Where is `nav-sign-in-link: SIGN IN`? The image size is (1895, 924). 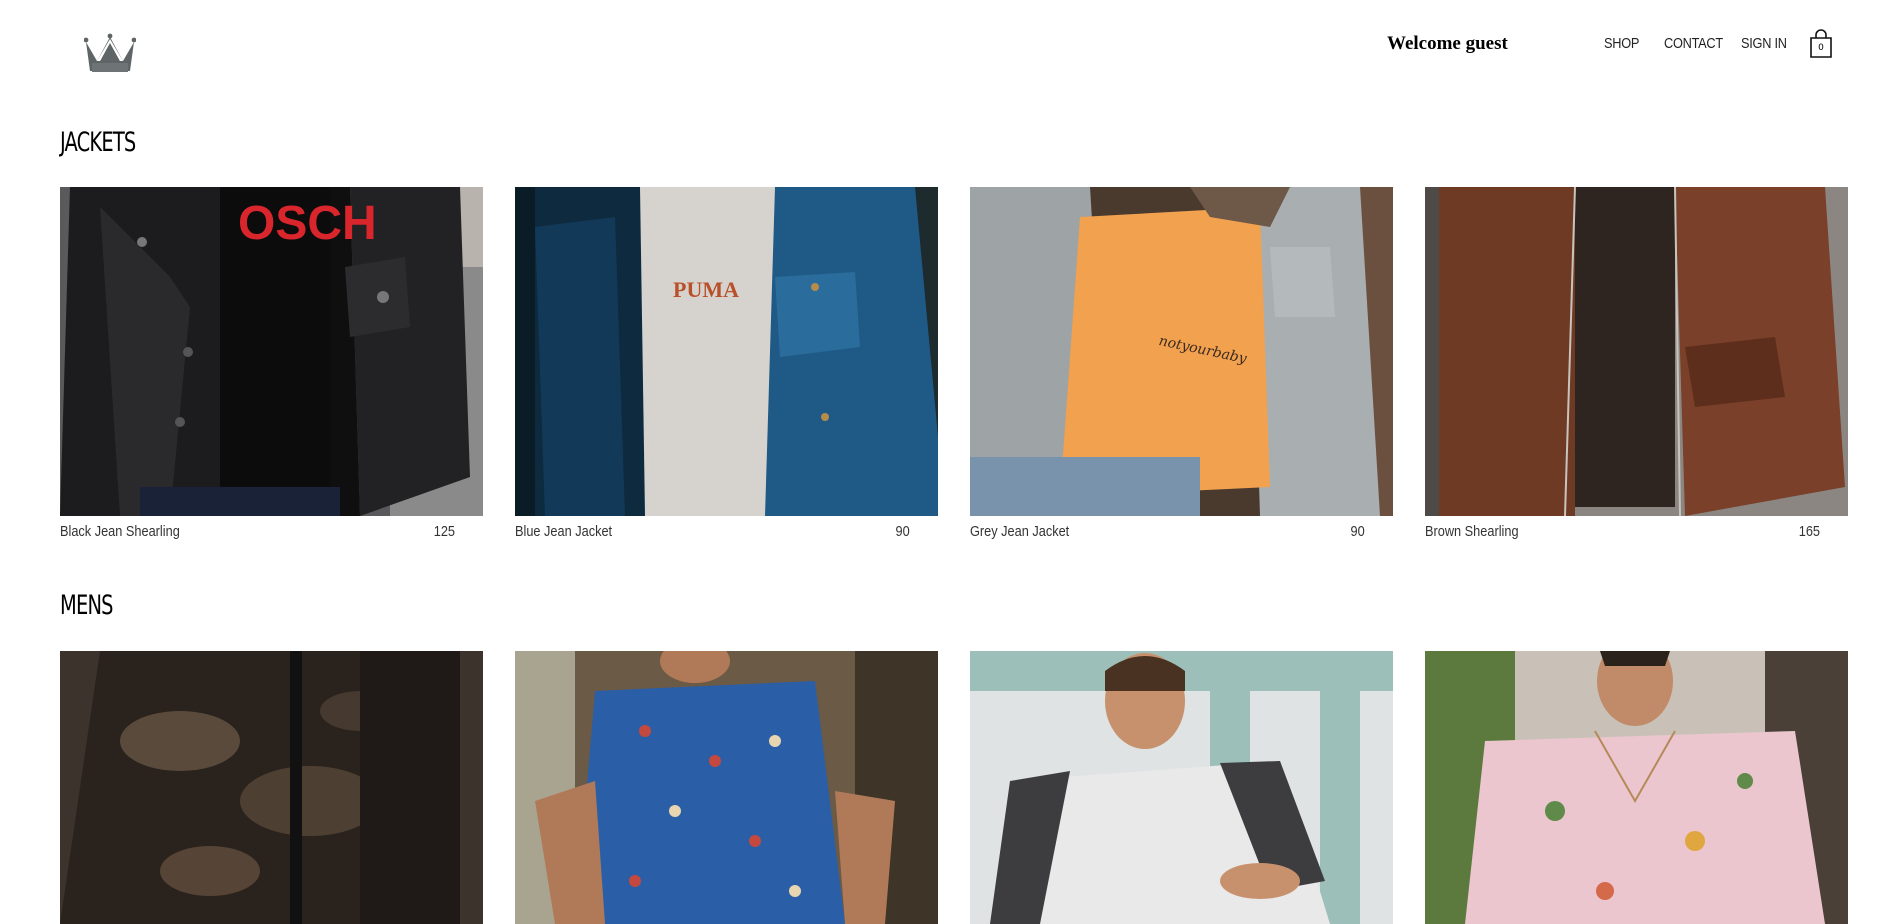
nav-sign-in-link: SIGN IN is located at coordinates (1764, 43).